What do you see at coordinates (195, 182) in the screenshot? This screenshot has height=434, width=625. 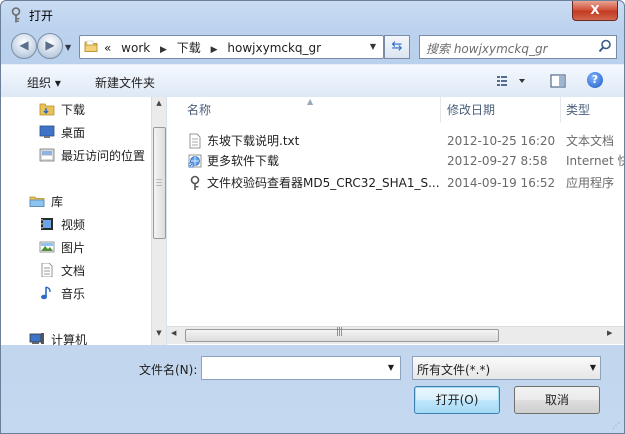 I see `application-icon` at bounding box center [195, 182].